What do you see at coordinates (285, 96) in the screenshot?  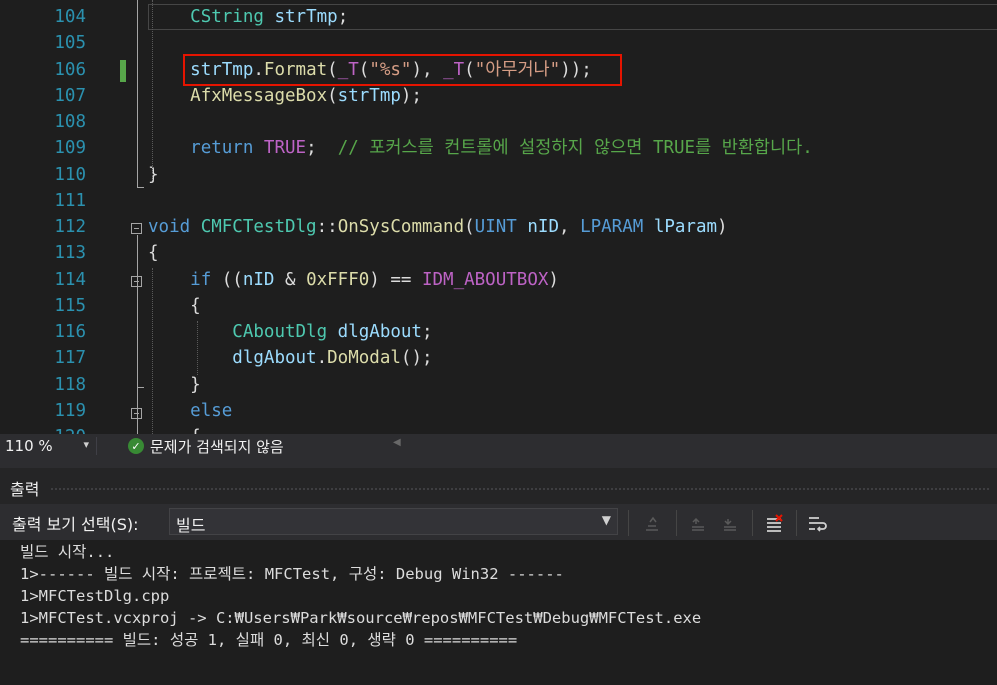 I see `code-text: AfxMessageBox(strTmp);` at bounding box center [285, 96].